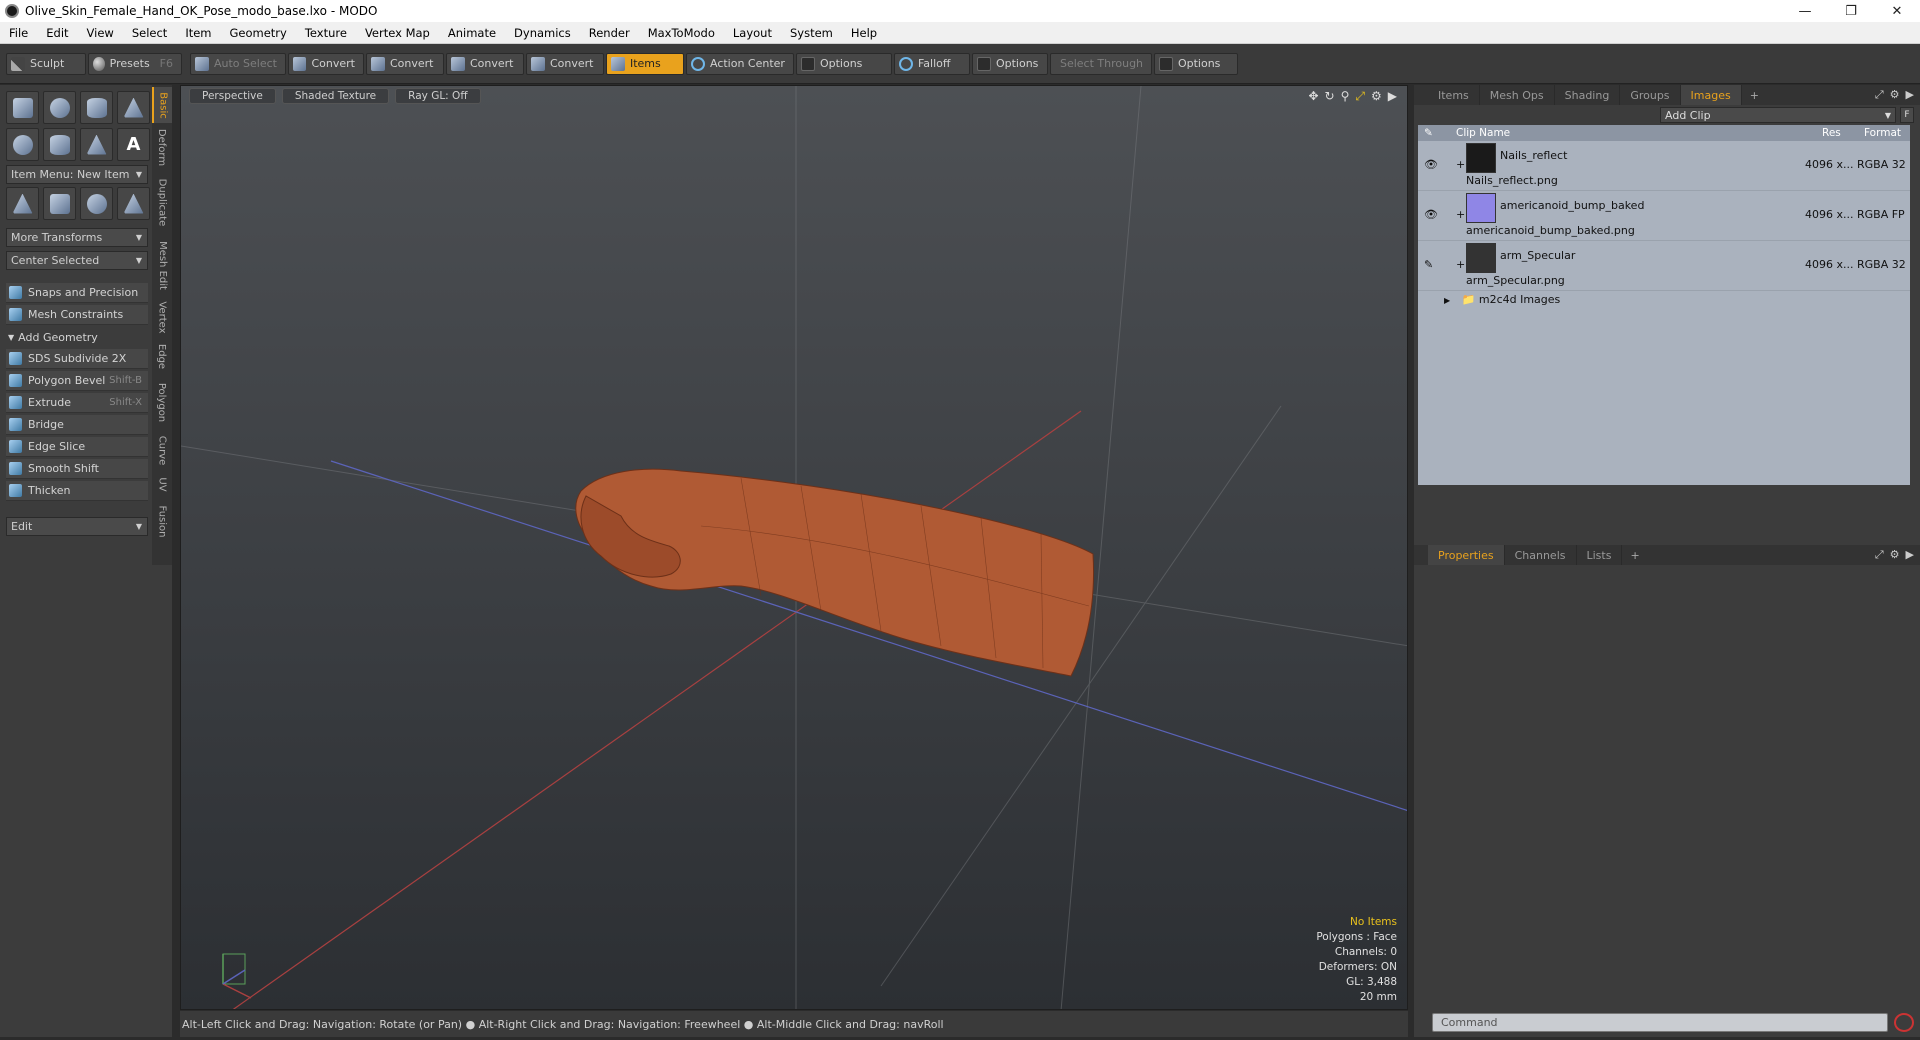  What do you see at coordinates (162, 450) in the screenshot?
I see `tab-curve: Curve` at bounding box center [162, 450].